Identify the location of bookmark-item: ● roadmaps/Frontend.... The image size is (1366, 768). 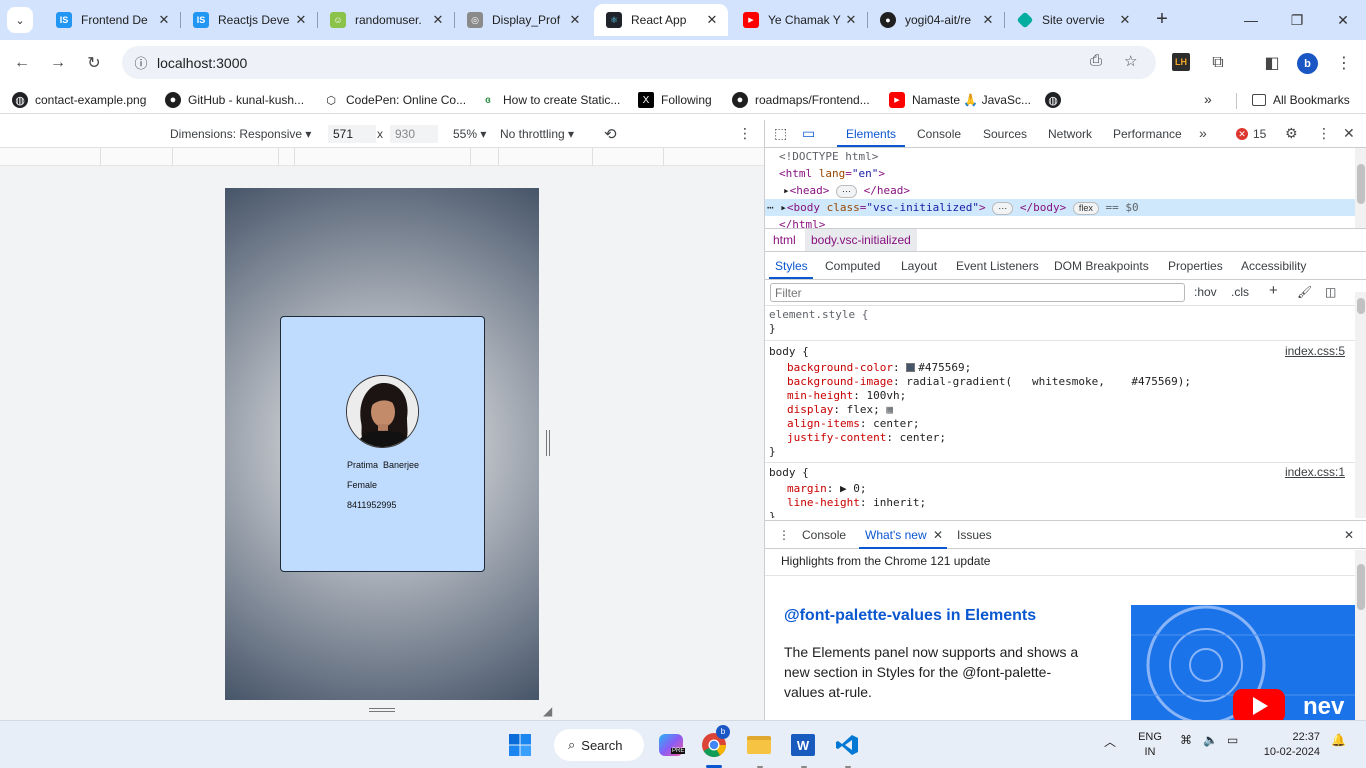
(801, 100).